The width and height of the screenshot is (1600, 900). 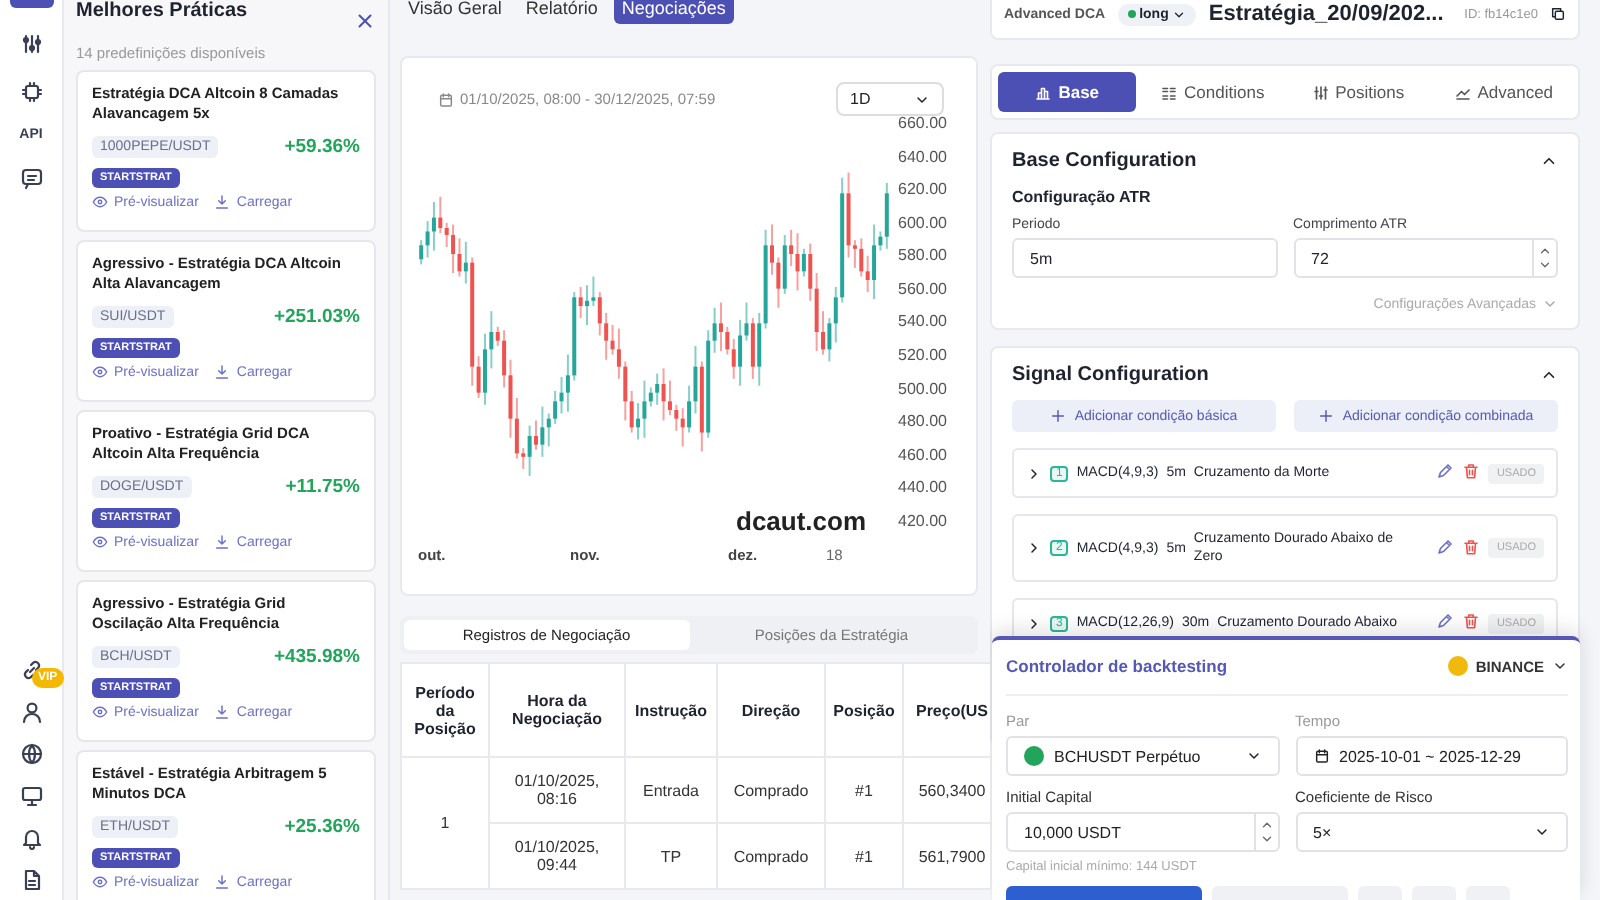 I want to click on tab: Relatório, so click(x=561, y=12).